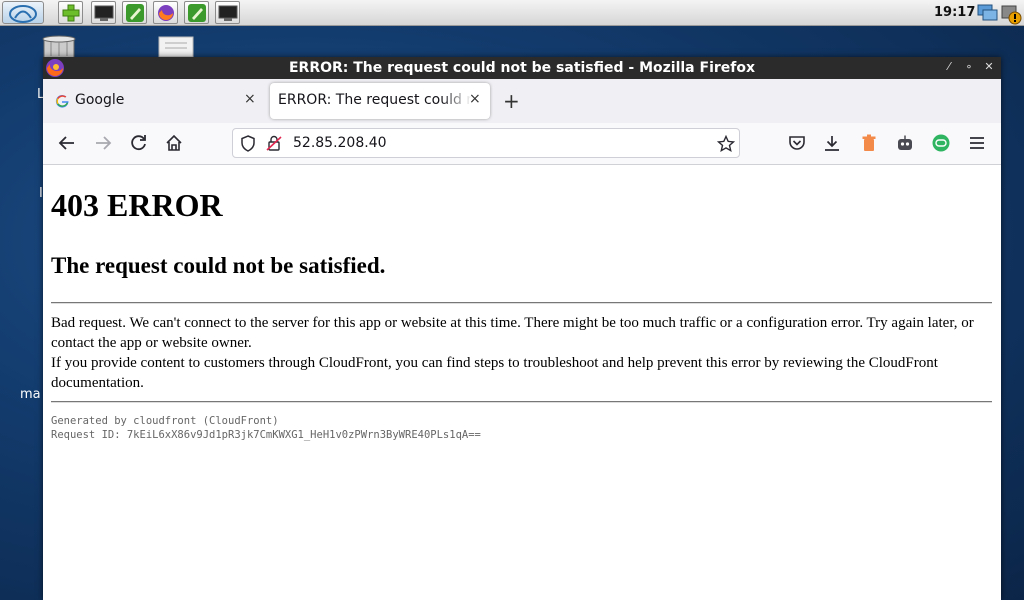 The image size is (1024, 600). I want to click on taskbar: 19:17, so click(512, 13).